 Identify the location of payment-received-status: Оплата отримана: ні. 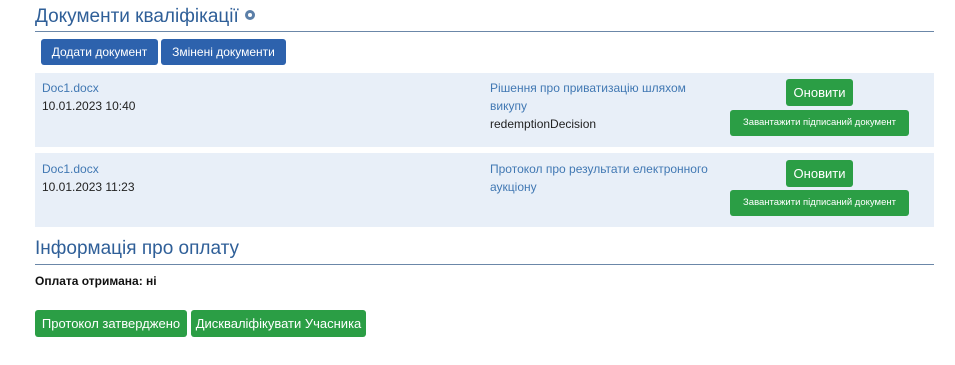
(96, 281).